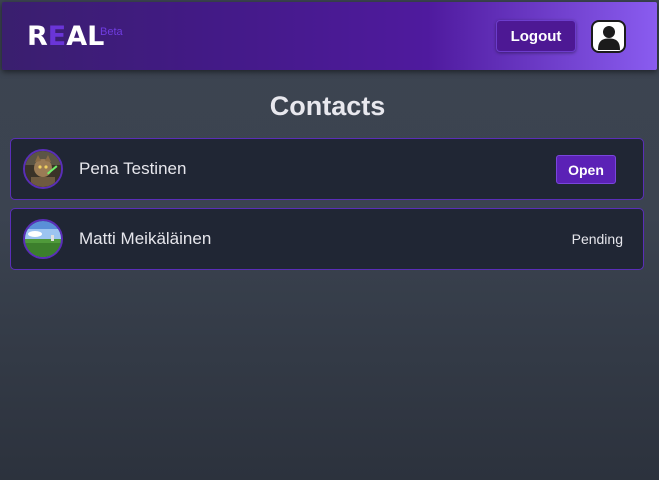 The height and width of the screenshot is (480, 659). I want to click on landscape-avatar-image, so click(43, 239).